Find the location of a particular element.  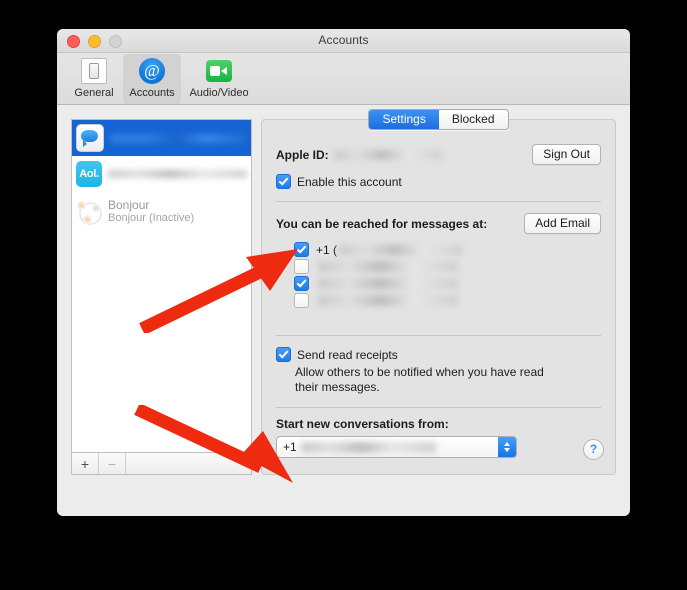

list-item-title: Bonjour is located at coordinates (129, 205).